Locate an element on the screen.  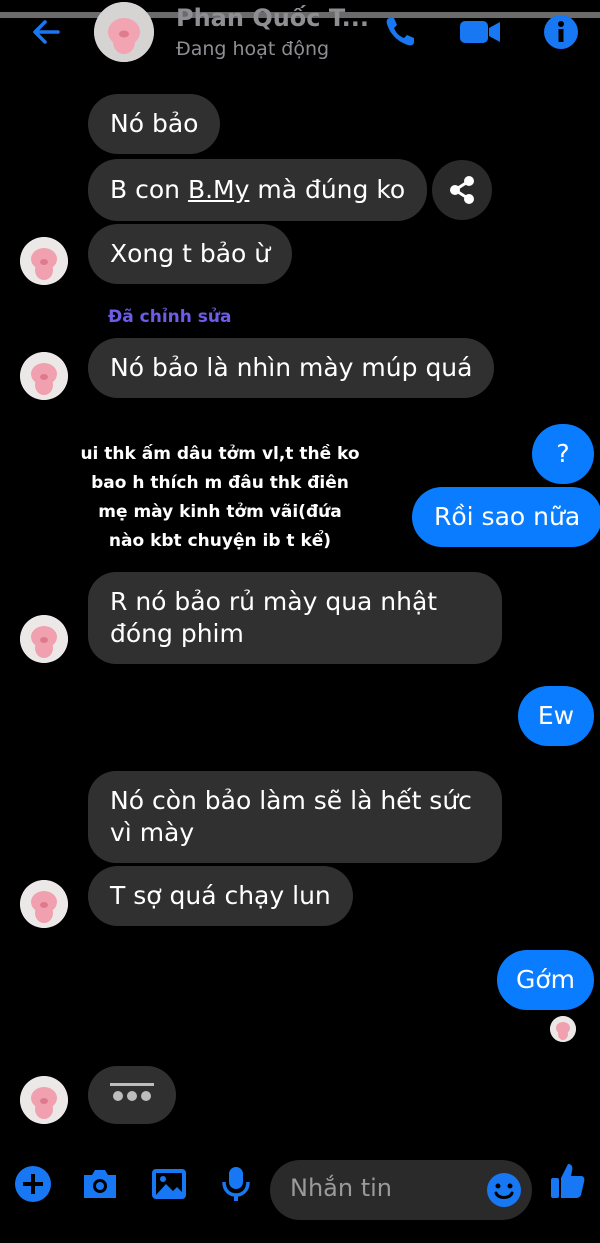
overlay-line: nào kbt chuyện ib t kể) is located at coordinates (220, 541).